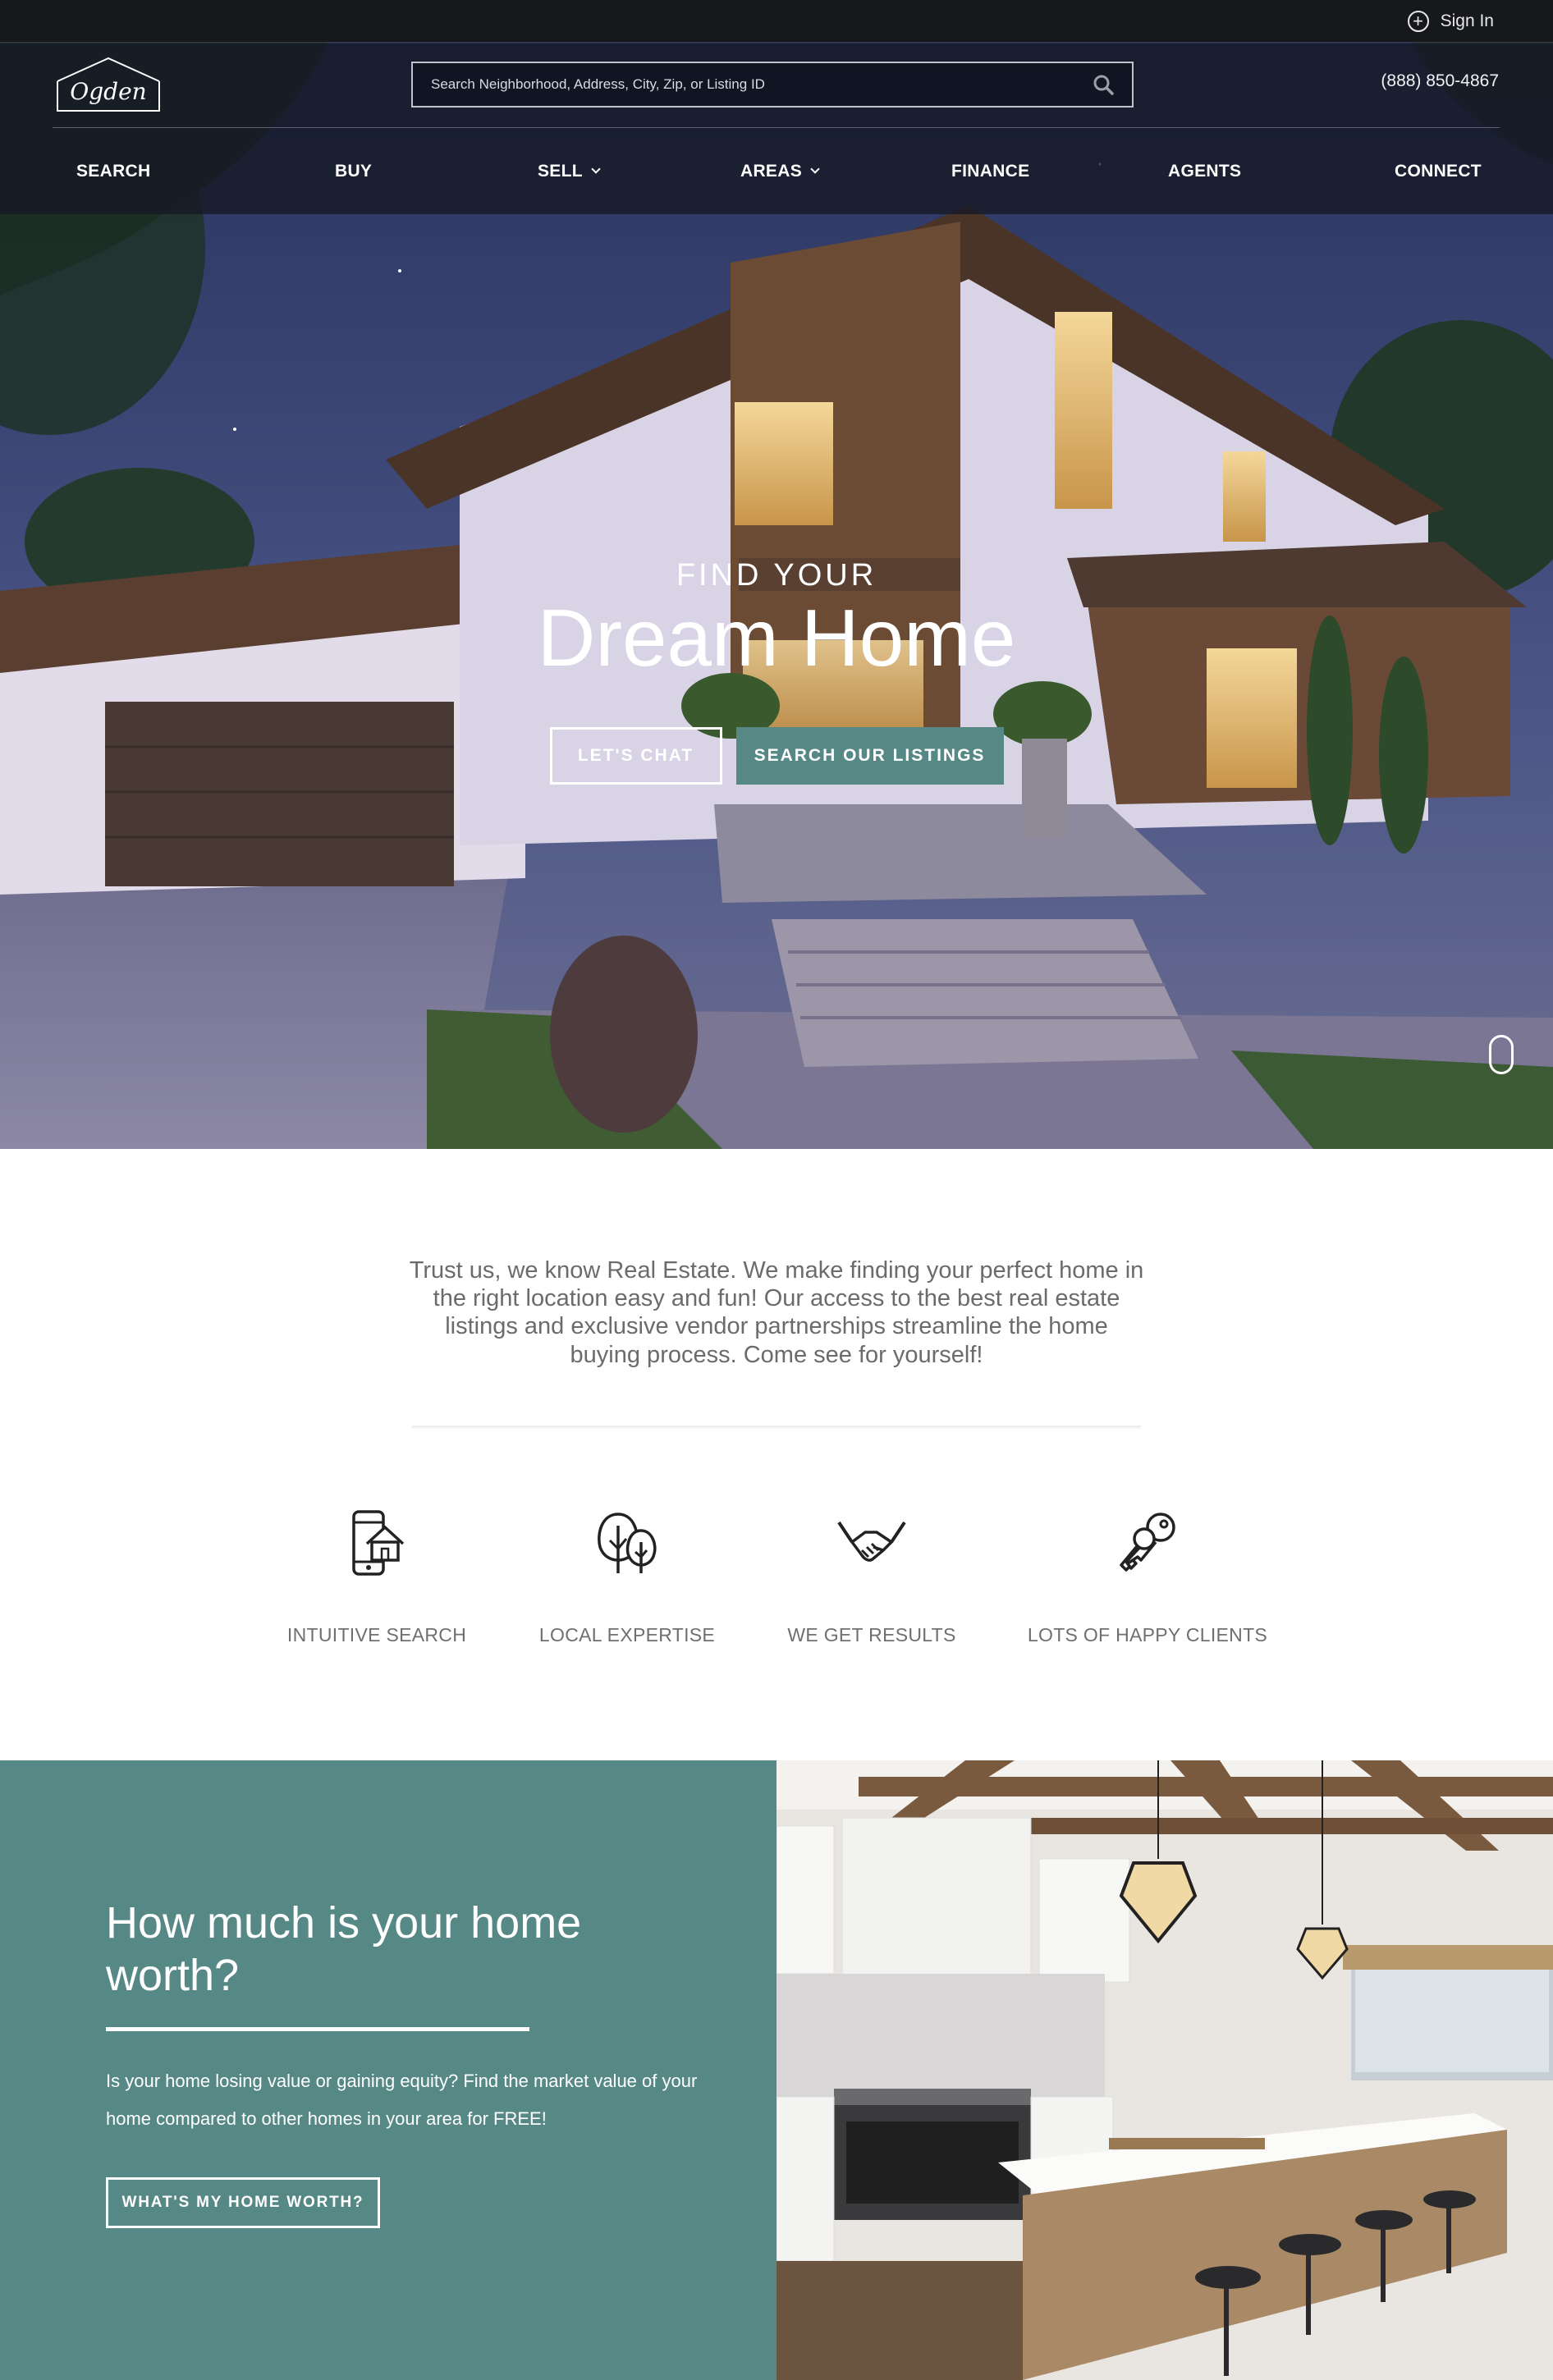 The height and width of the screenshot is (2380, 1553). Describe the element at coordinates (627, 1634) in the screenshot. I see `feature-label: LOCAL EXPERTISE` at that location.